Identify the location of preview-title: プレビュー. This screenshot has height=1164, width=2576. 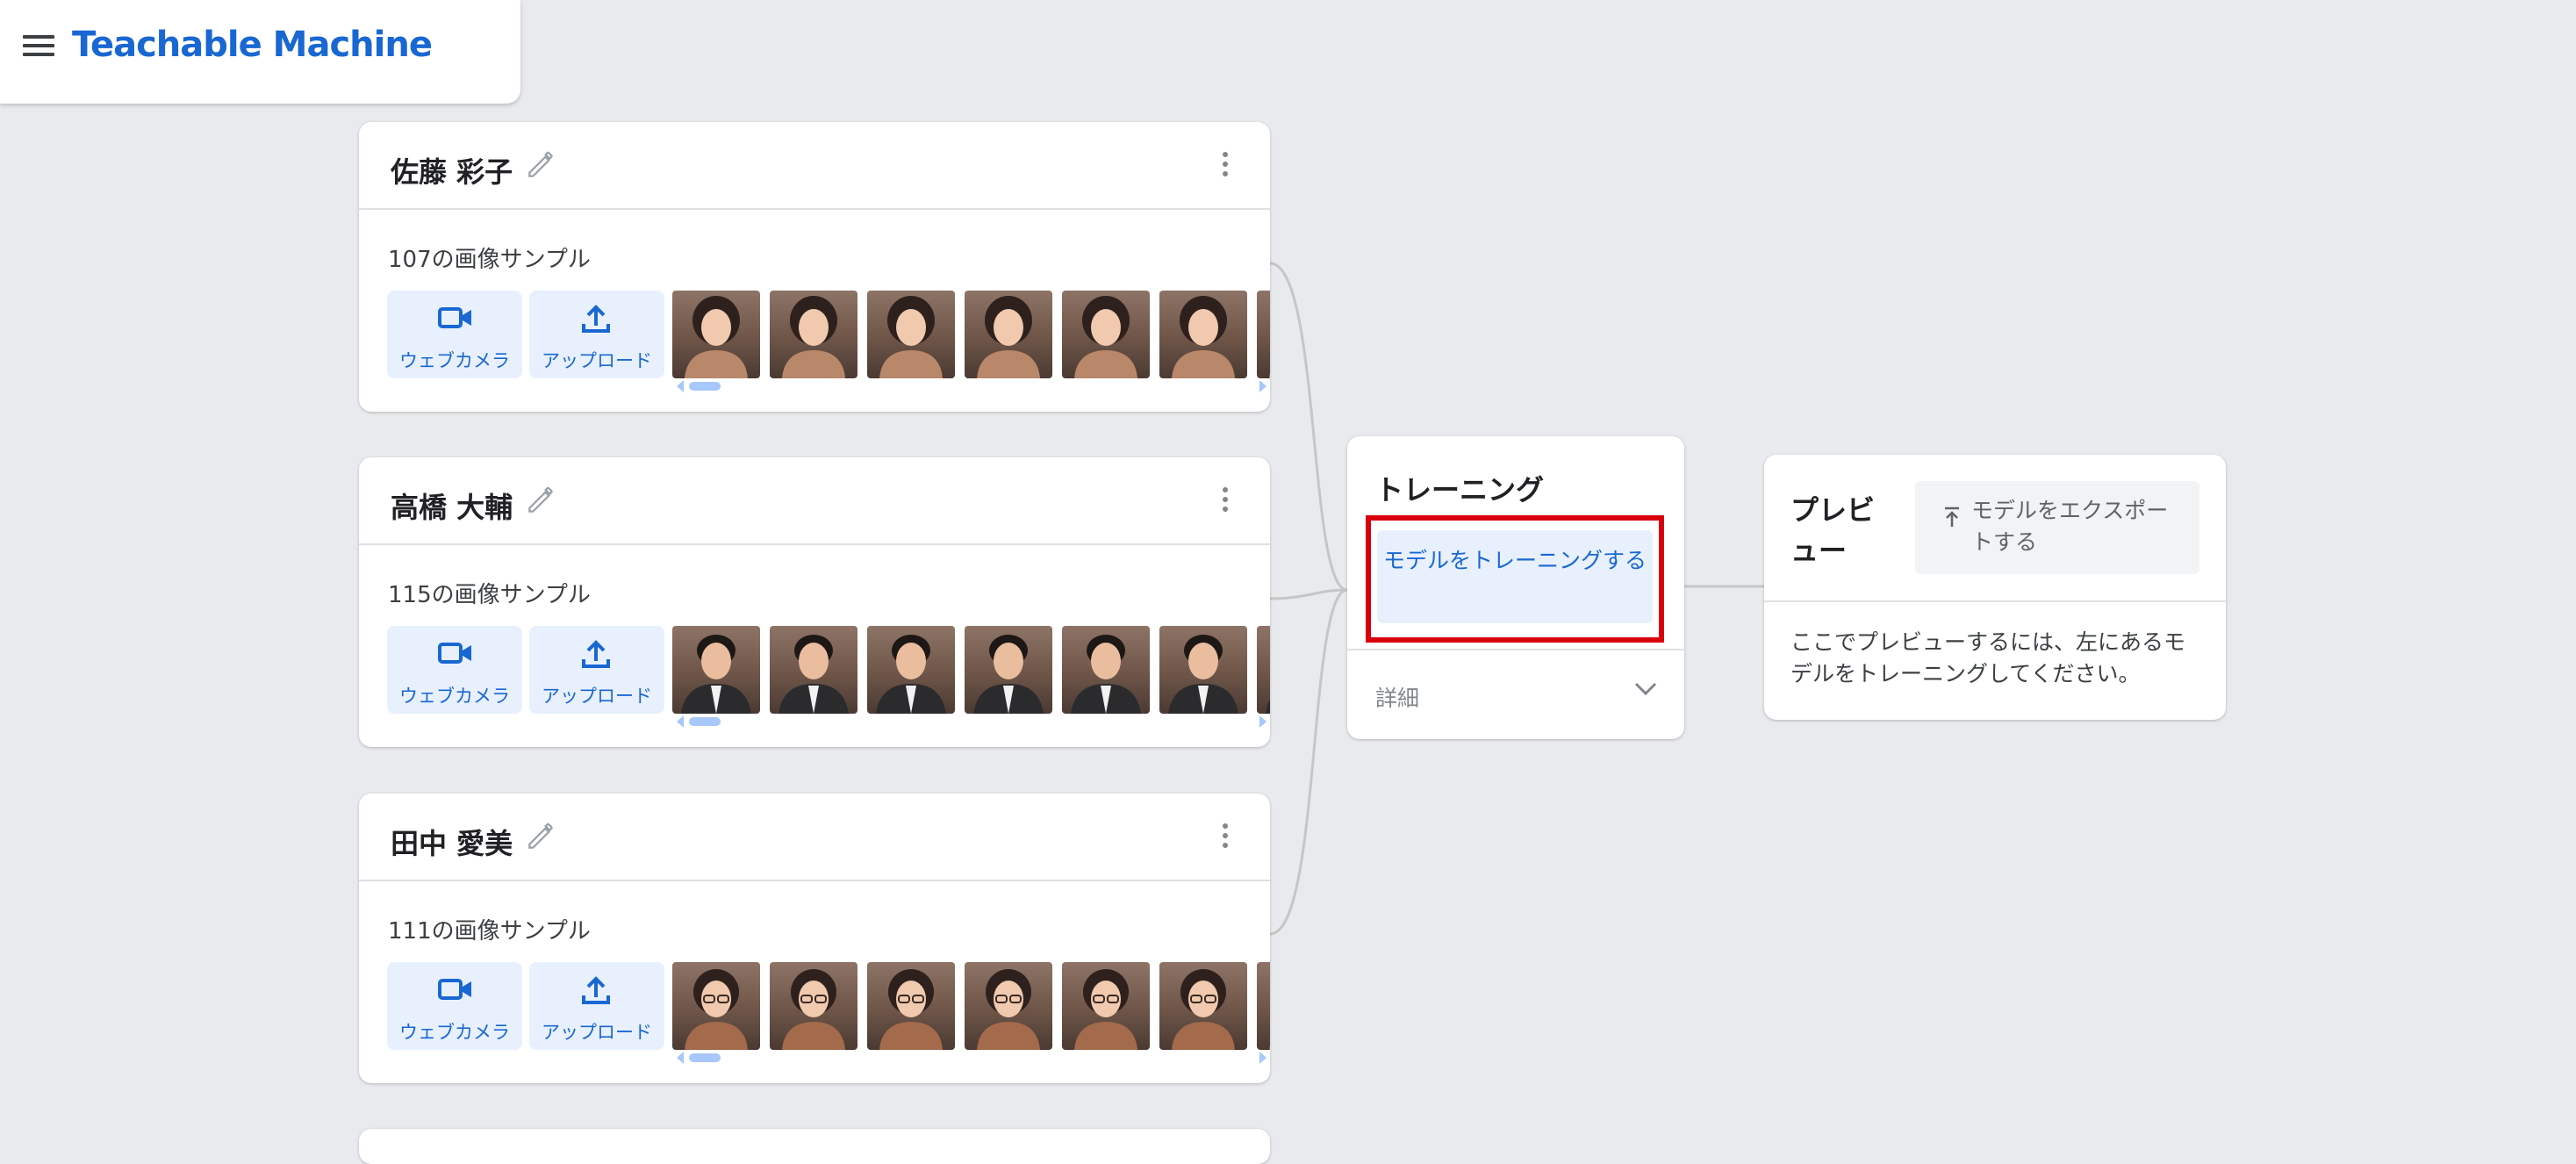
(1833, 530).